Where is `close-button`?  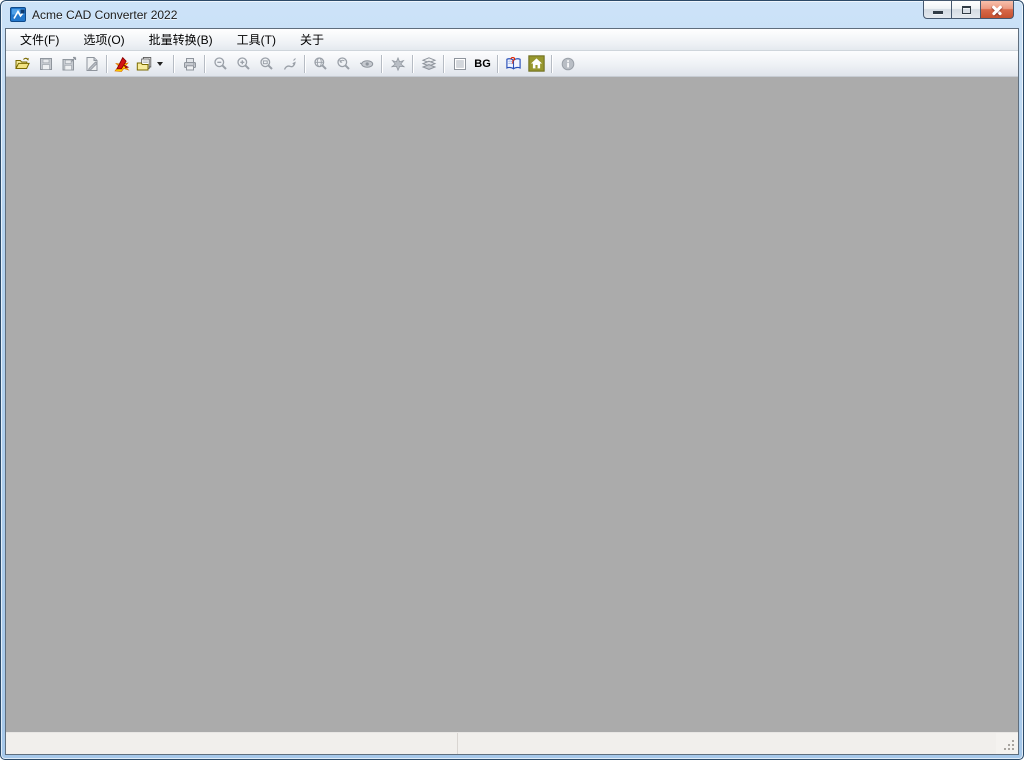 close-button is located at coordinates (997, 9).